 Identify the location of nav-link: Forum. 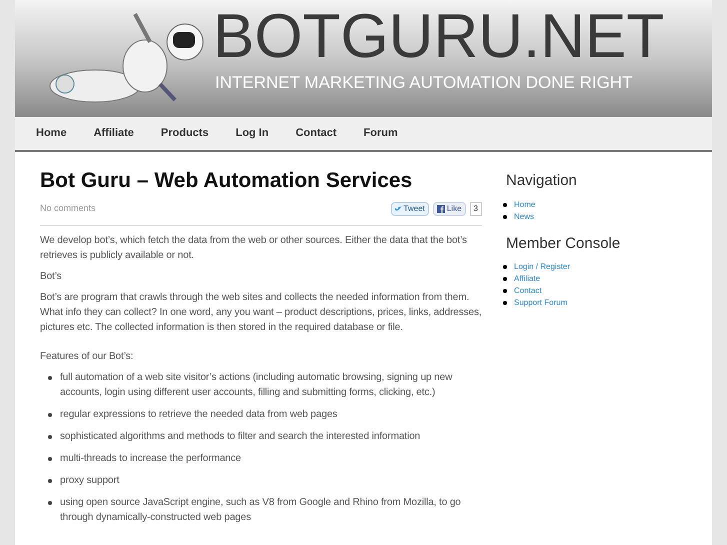
(381, 133).